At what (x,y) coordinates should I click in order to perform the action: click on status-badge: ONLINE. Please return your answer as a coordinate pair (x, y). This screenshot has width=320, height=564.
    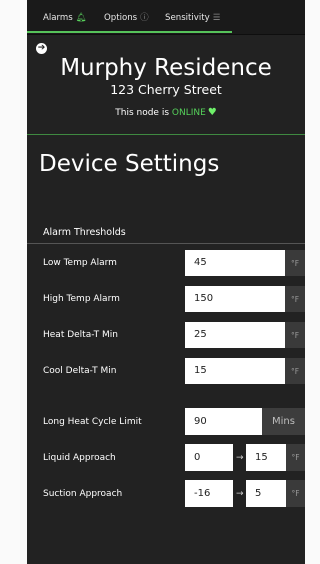
    Looking at the image, I should click on (188, 113).